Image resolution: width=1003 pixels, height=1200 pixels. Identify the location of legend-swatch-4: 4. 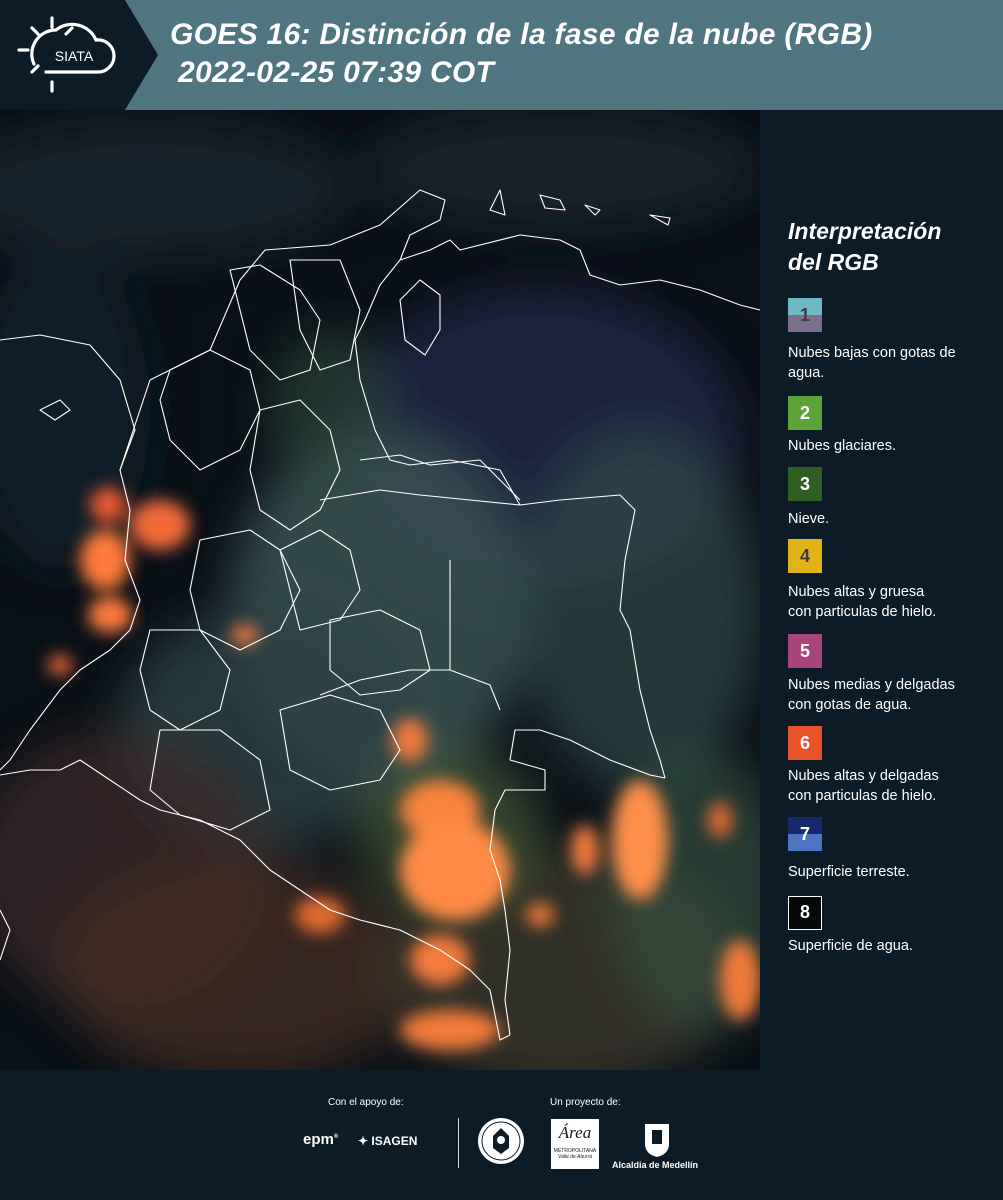
(805, 556).